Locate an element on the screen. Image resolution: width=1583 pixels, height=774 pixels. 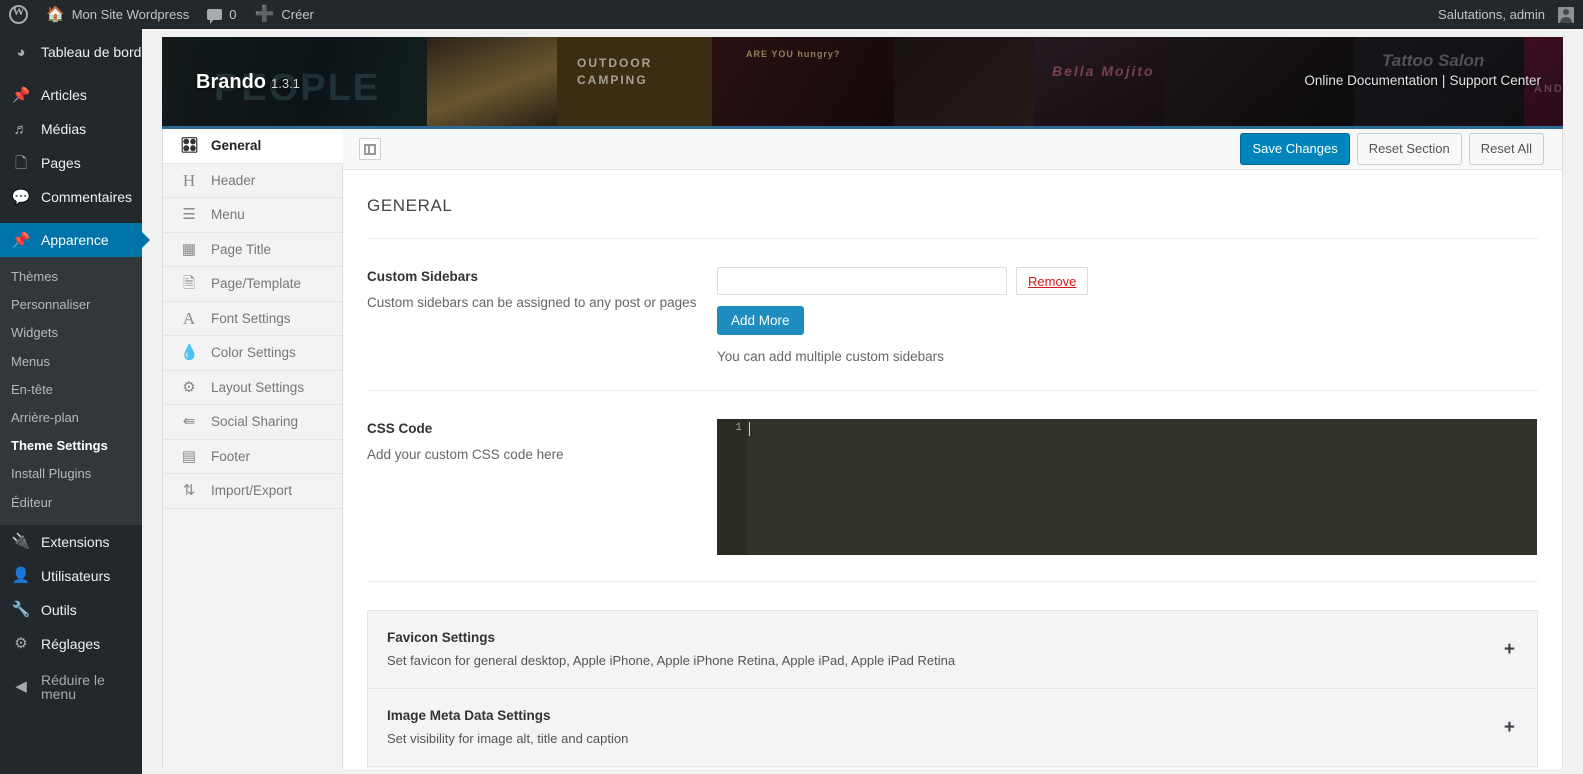
submenu-item-customize: Personnaliser is located at coordinates (71, 305).